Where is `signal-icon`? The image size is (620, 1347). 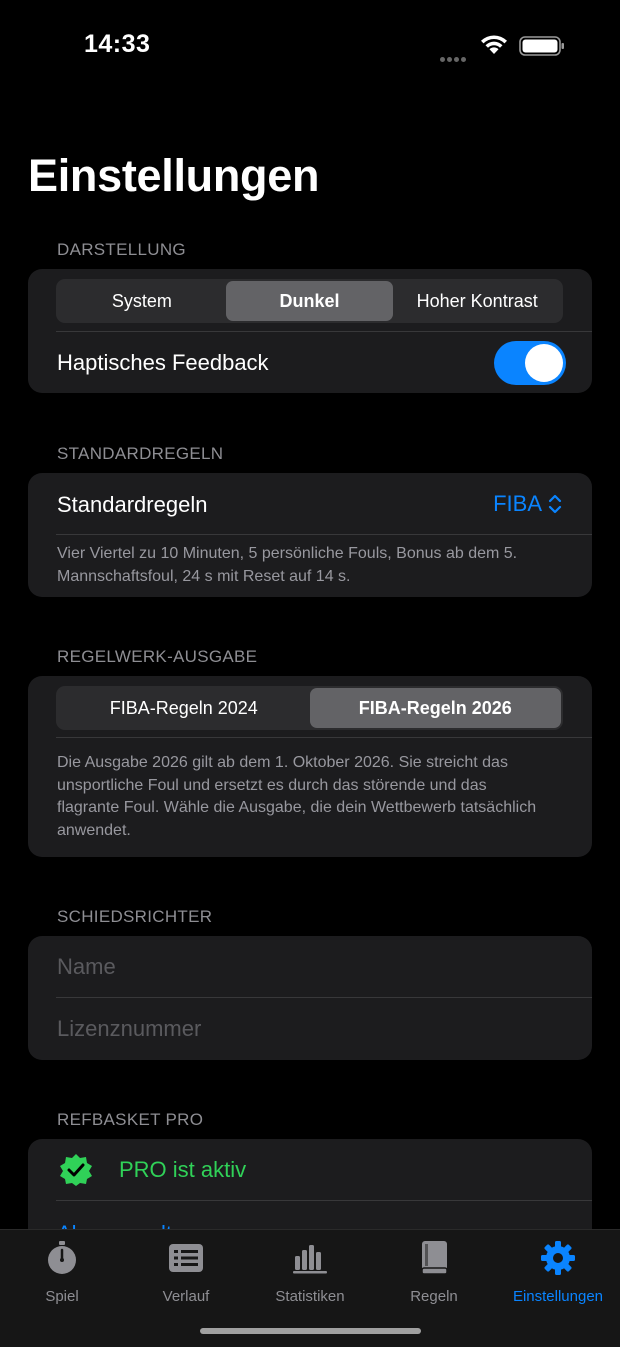 signal-icon is located at coordinates (456, 55).